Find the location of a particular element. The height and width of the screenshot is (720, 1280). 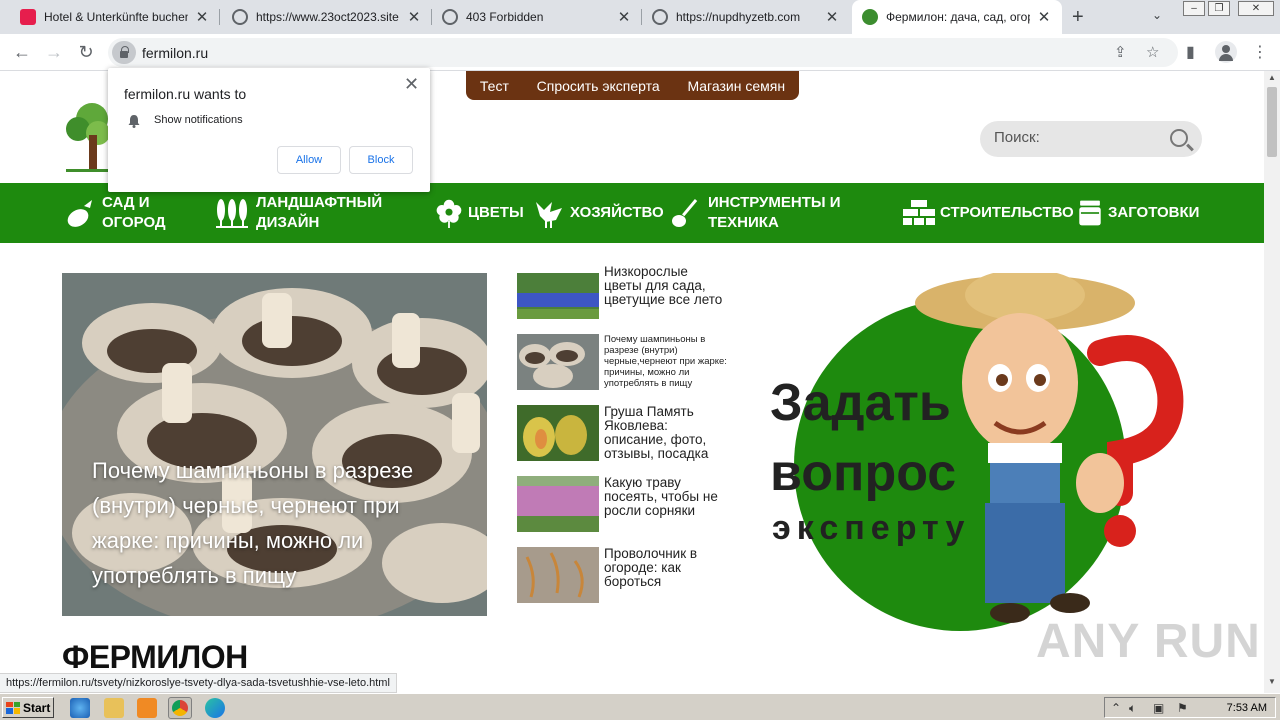

bricks-icon is located at coordinates (919, 212).